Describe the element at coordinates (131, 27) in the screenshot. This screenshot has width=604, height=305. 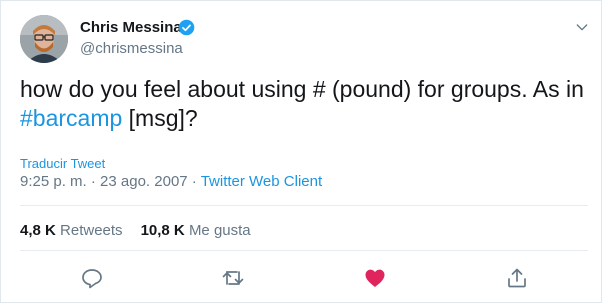
I see `author-name: Chris Messina` at that location.